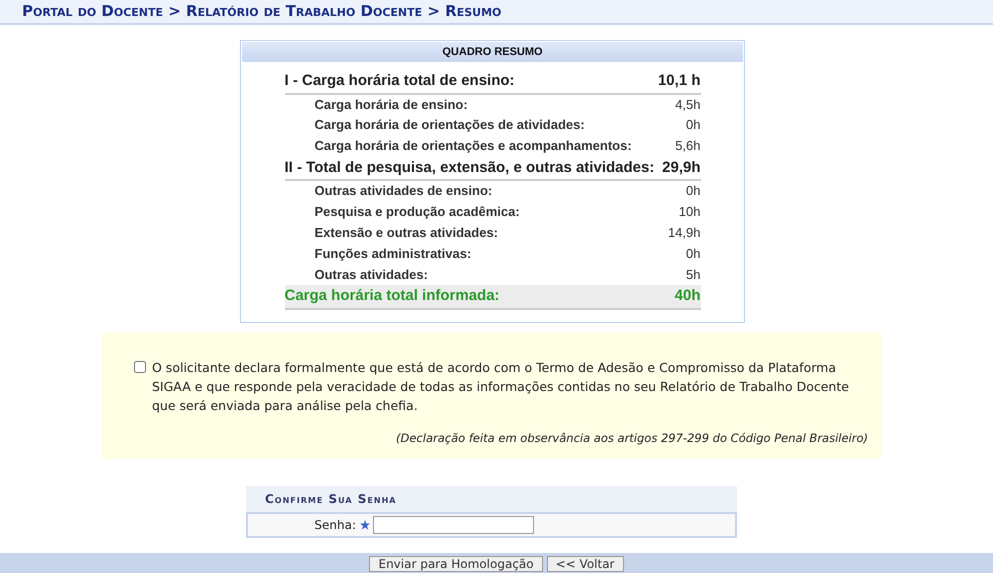  Describe the element at coordinates (632, 437) in the screenshot. I see `declaration-note: (Declaração feita em observância aos artigos 297-299 do Código Penal Brasileiro)` at that location.